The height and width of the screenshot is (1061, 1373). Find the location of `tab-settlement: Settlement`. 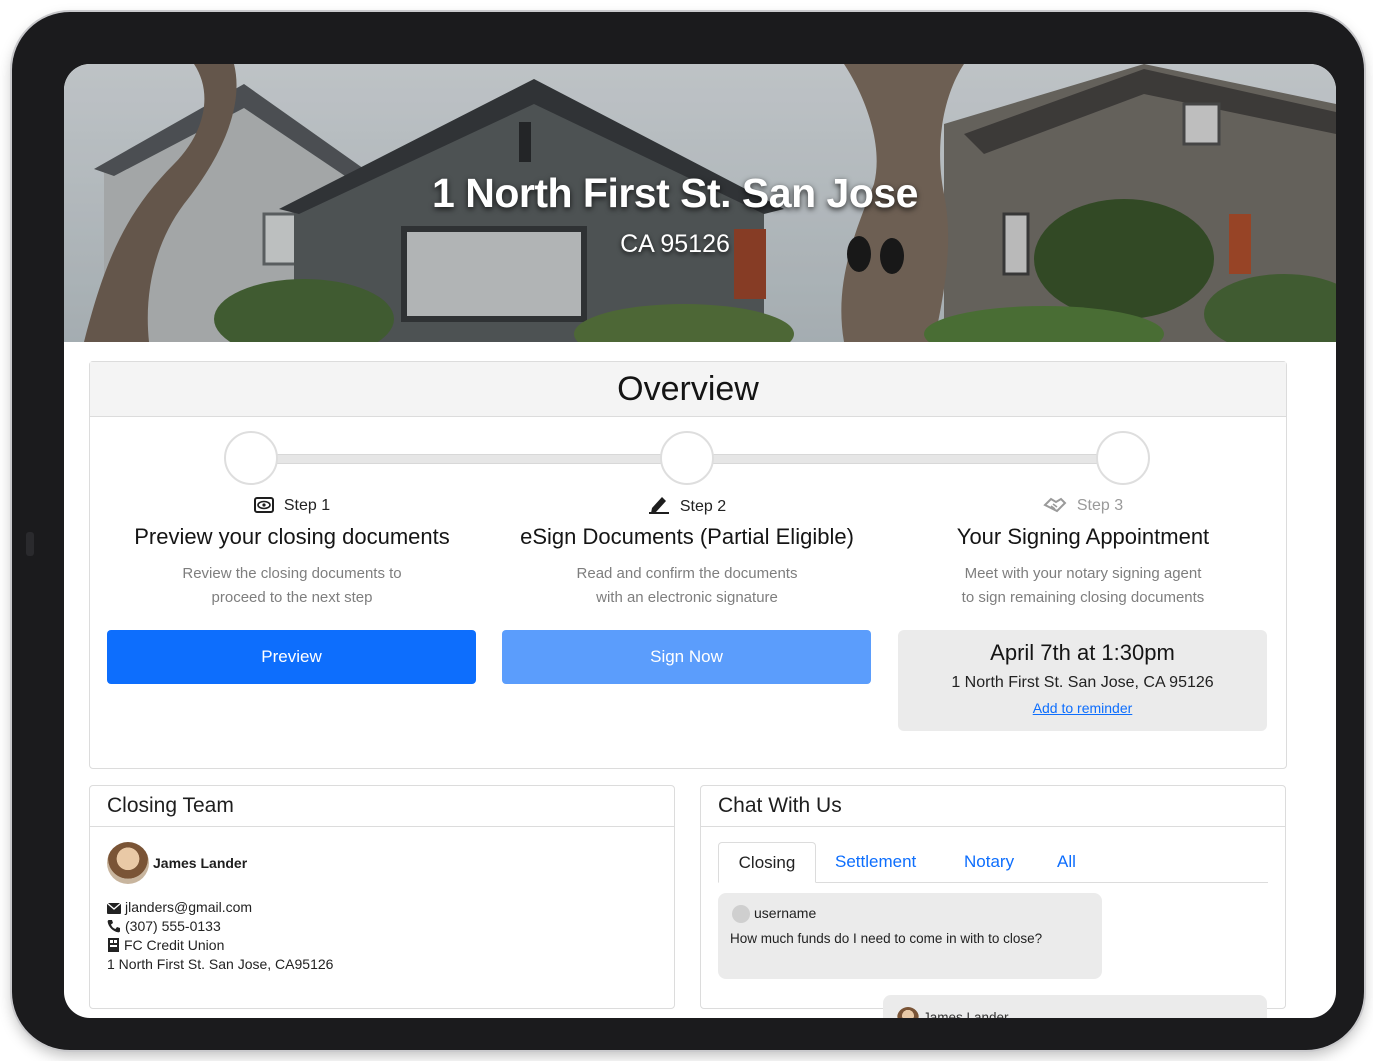

tab-settlement: Settlement is located at coordinates (875, 862).